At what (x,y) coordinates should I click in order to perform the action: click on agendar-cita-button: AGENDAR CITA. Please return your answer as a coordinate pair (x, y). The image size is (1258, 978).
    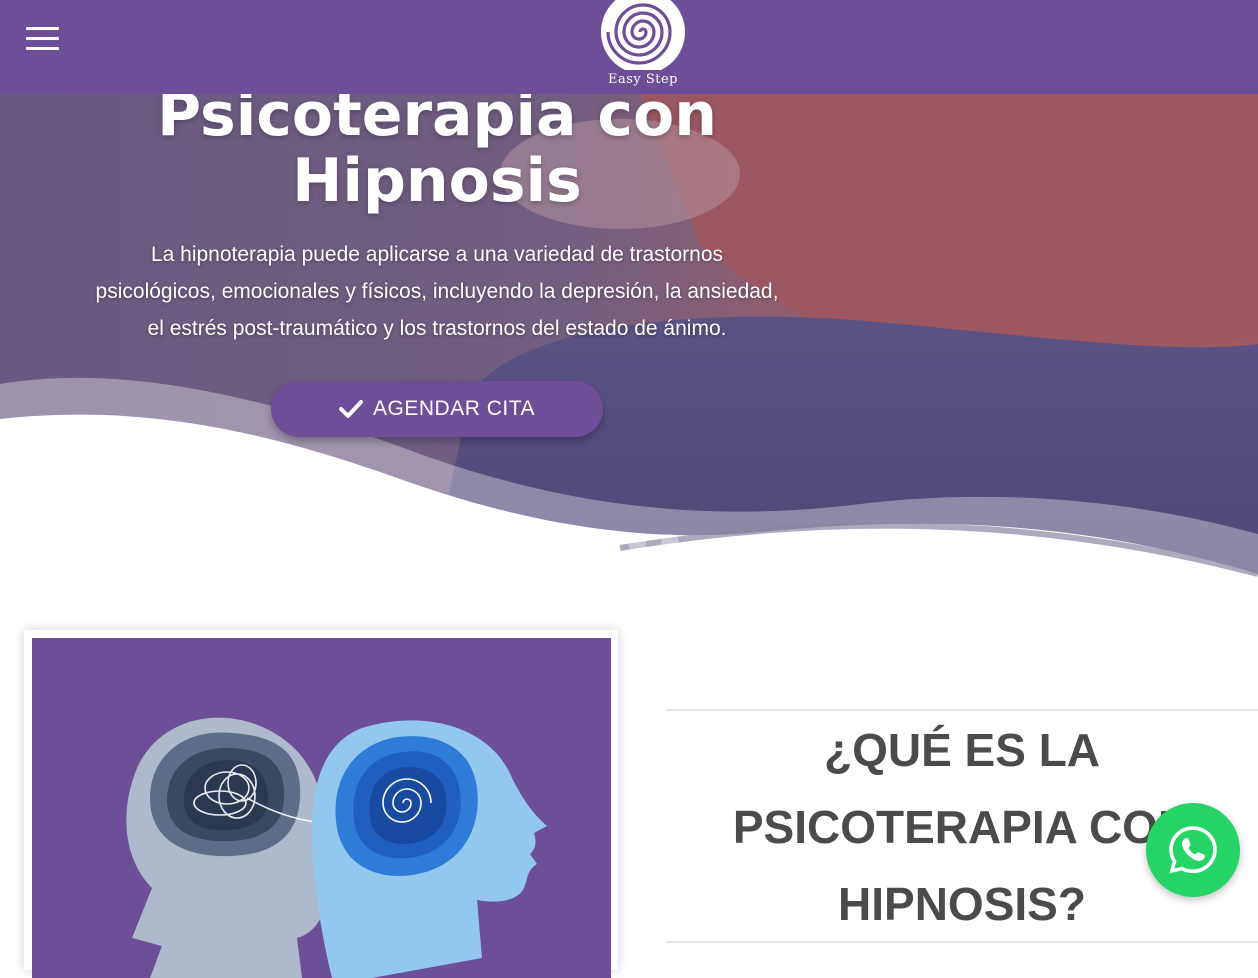
    Looking at the image, I should click on (437, 409).